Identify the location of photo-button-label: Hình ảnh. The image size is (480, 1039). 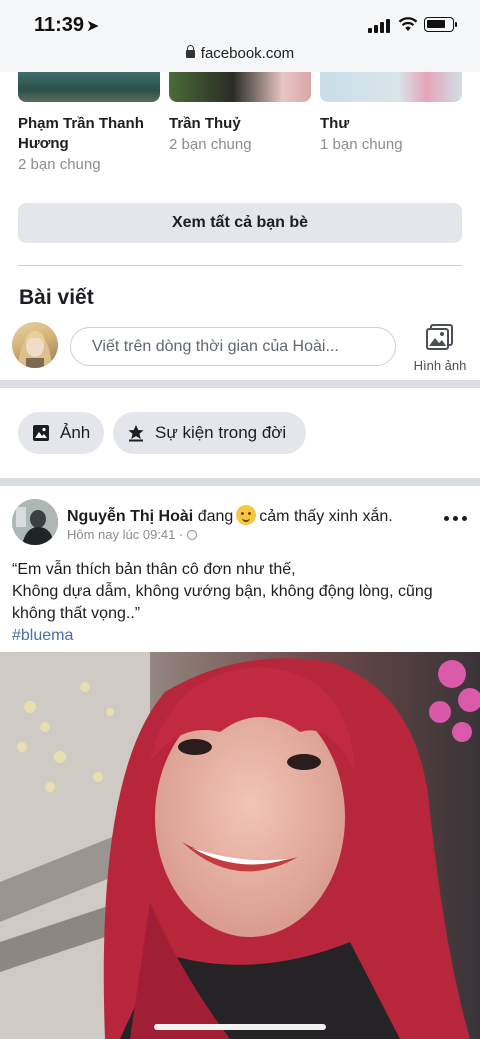
(440, 365).